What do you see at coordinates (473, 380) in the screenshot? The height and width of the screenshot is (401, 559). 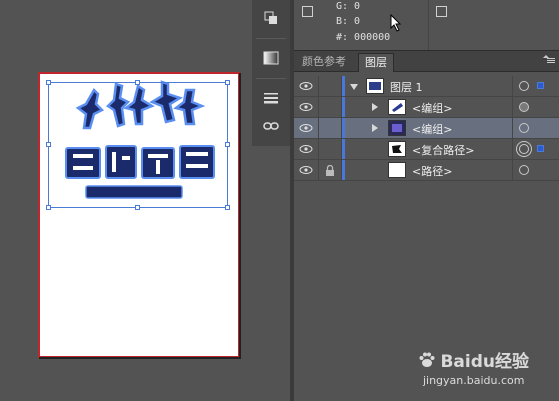 I see `watermark-url: jingyan.baidu.com` at bounding box center [473, 380].